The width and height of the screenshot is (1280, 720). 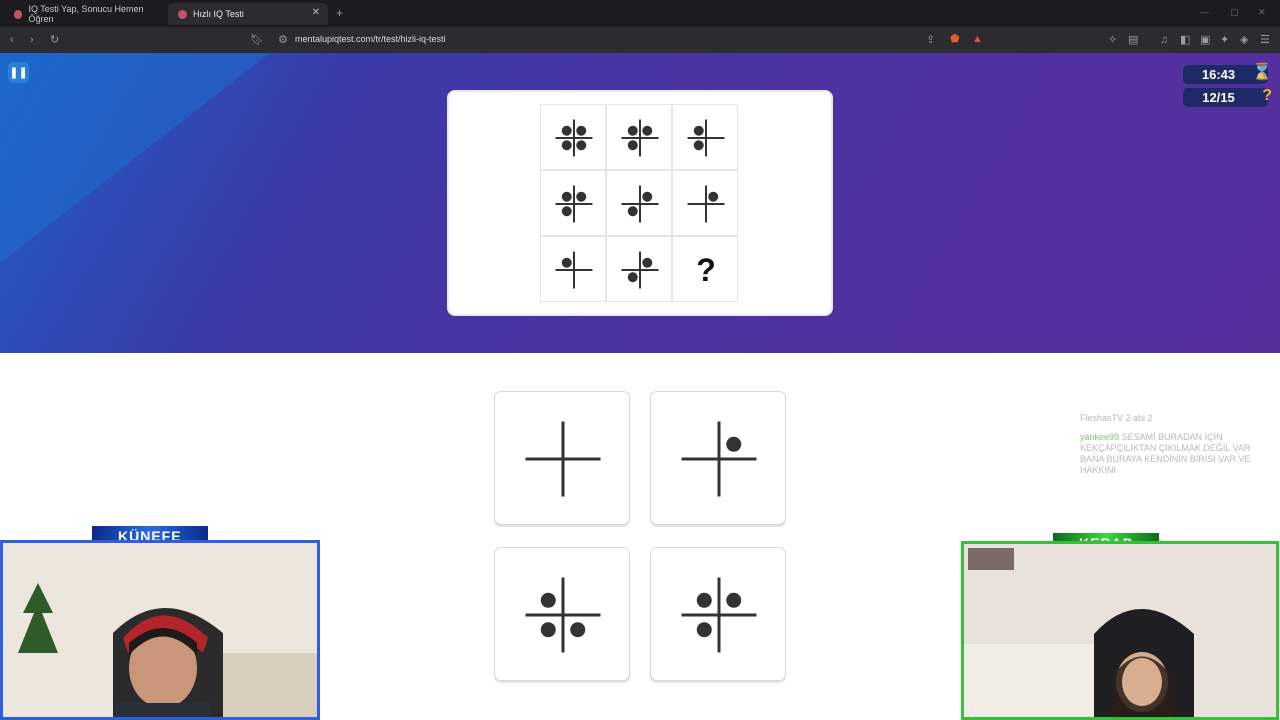 I want to click on tab-title: IQ Testi Yap, Sonucu Hemen Öğren, so click(x=86, y=14).